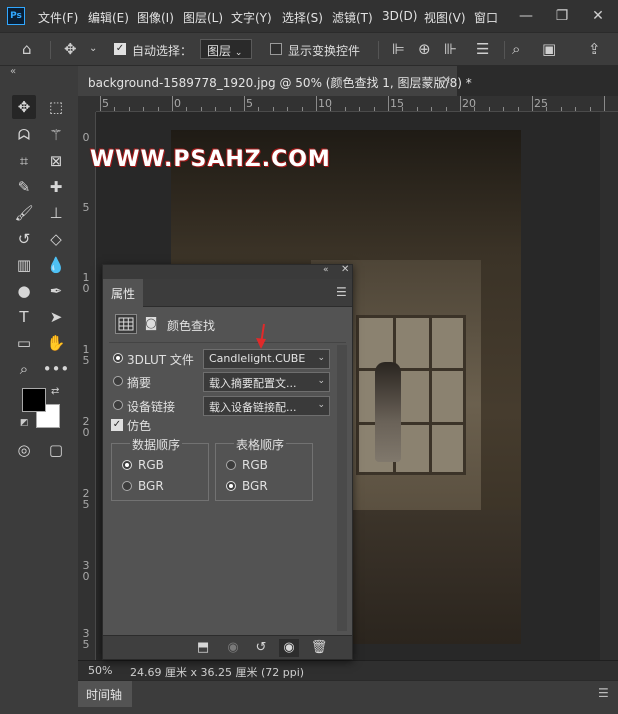 Image resolution: width=618 pixels, height=714 pixels. Describe the element at coordinates (324, 51) in the screenshot. I see `show-transform-controls-label: 显示变换控件` at that location.